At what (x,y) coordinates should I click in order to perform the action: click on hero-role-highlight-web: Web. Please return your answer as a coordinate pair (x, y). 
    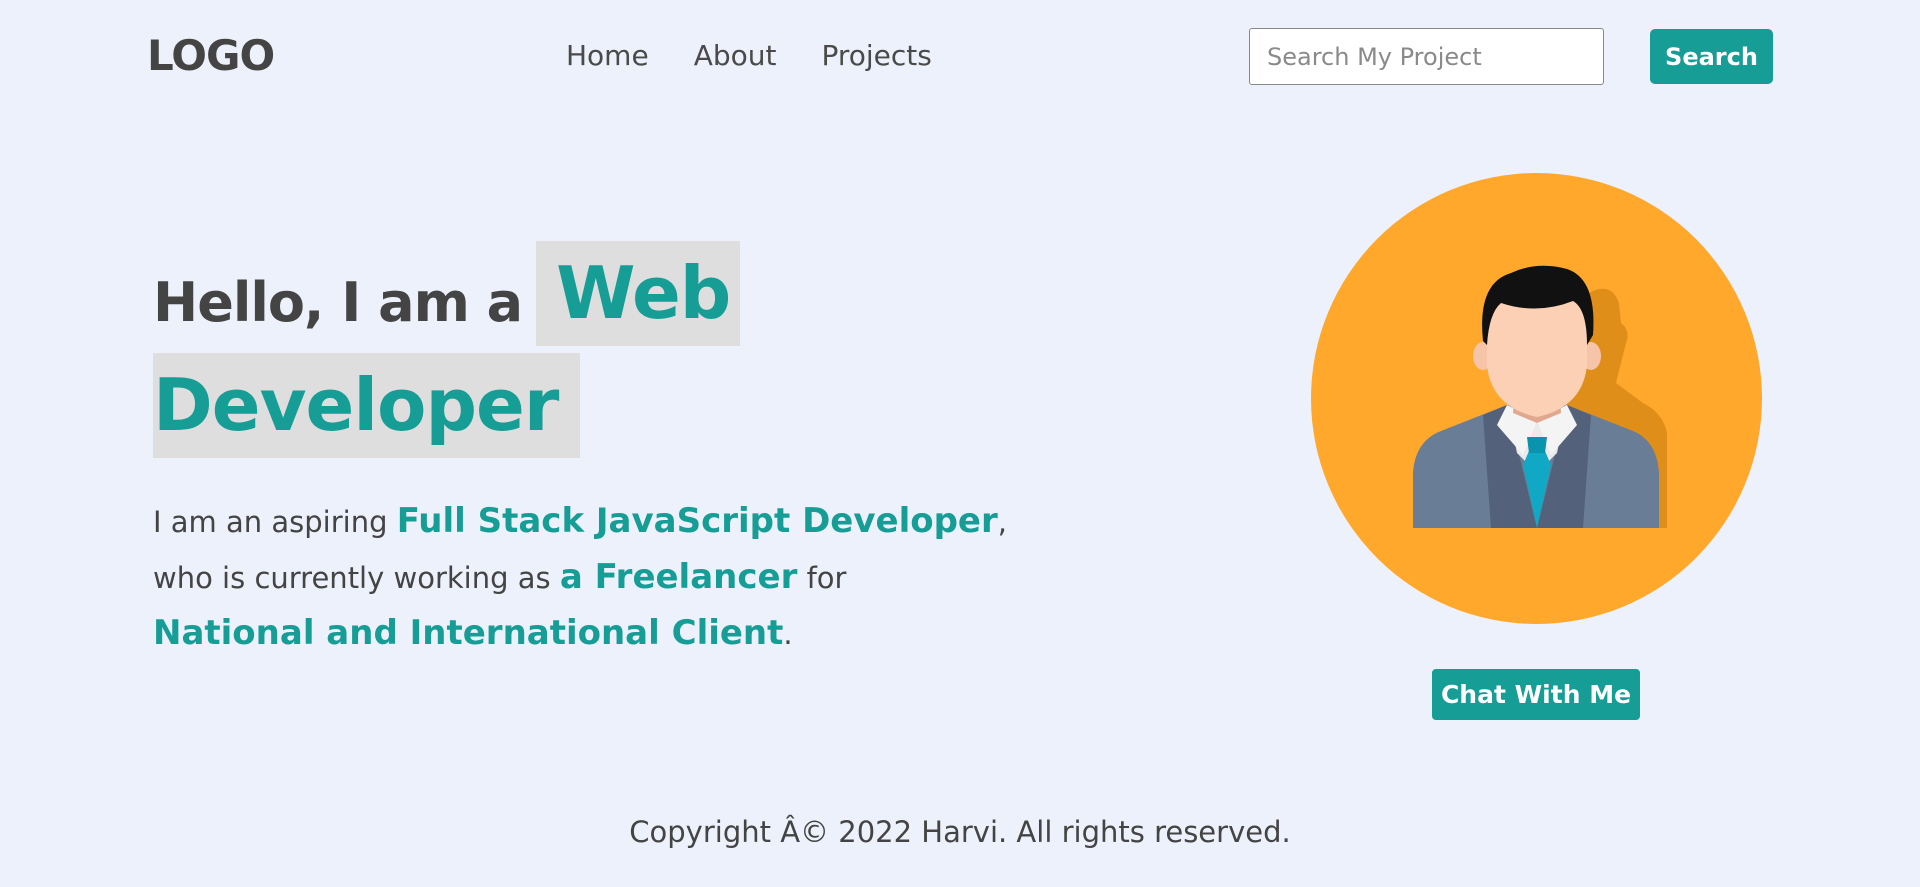
    Looking at the image, I should click on (638, 293).